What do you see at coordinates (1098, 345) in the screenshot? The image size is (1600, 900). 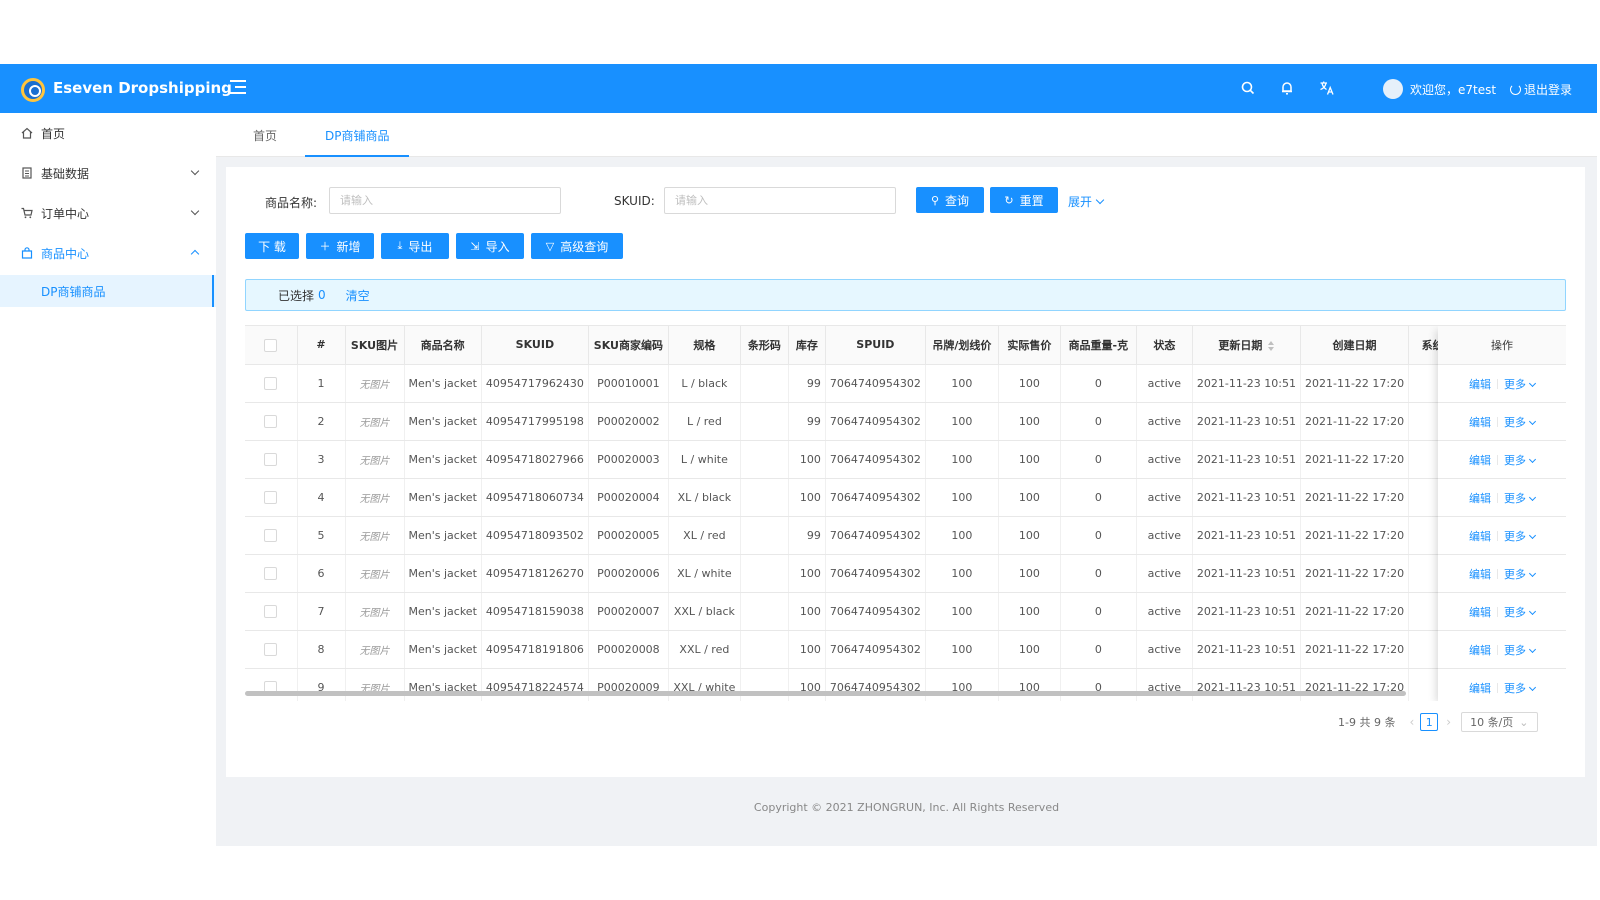 I see `column-header-label: 商品重量-克` at bounding box center [1098, 345].